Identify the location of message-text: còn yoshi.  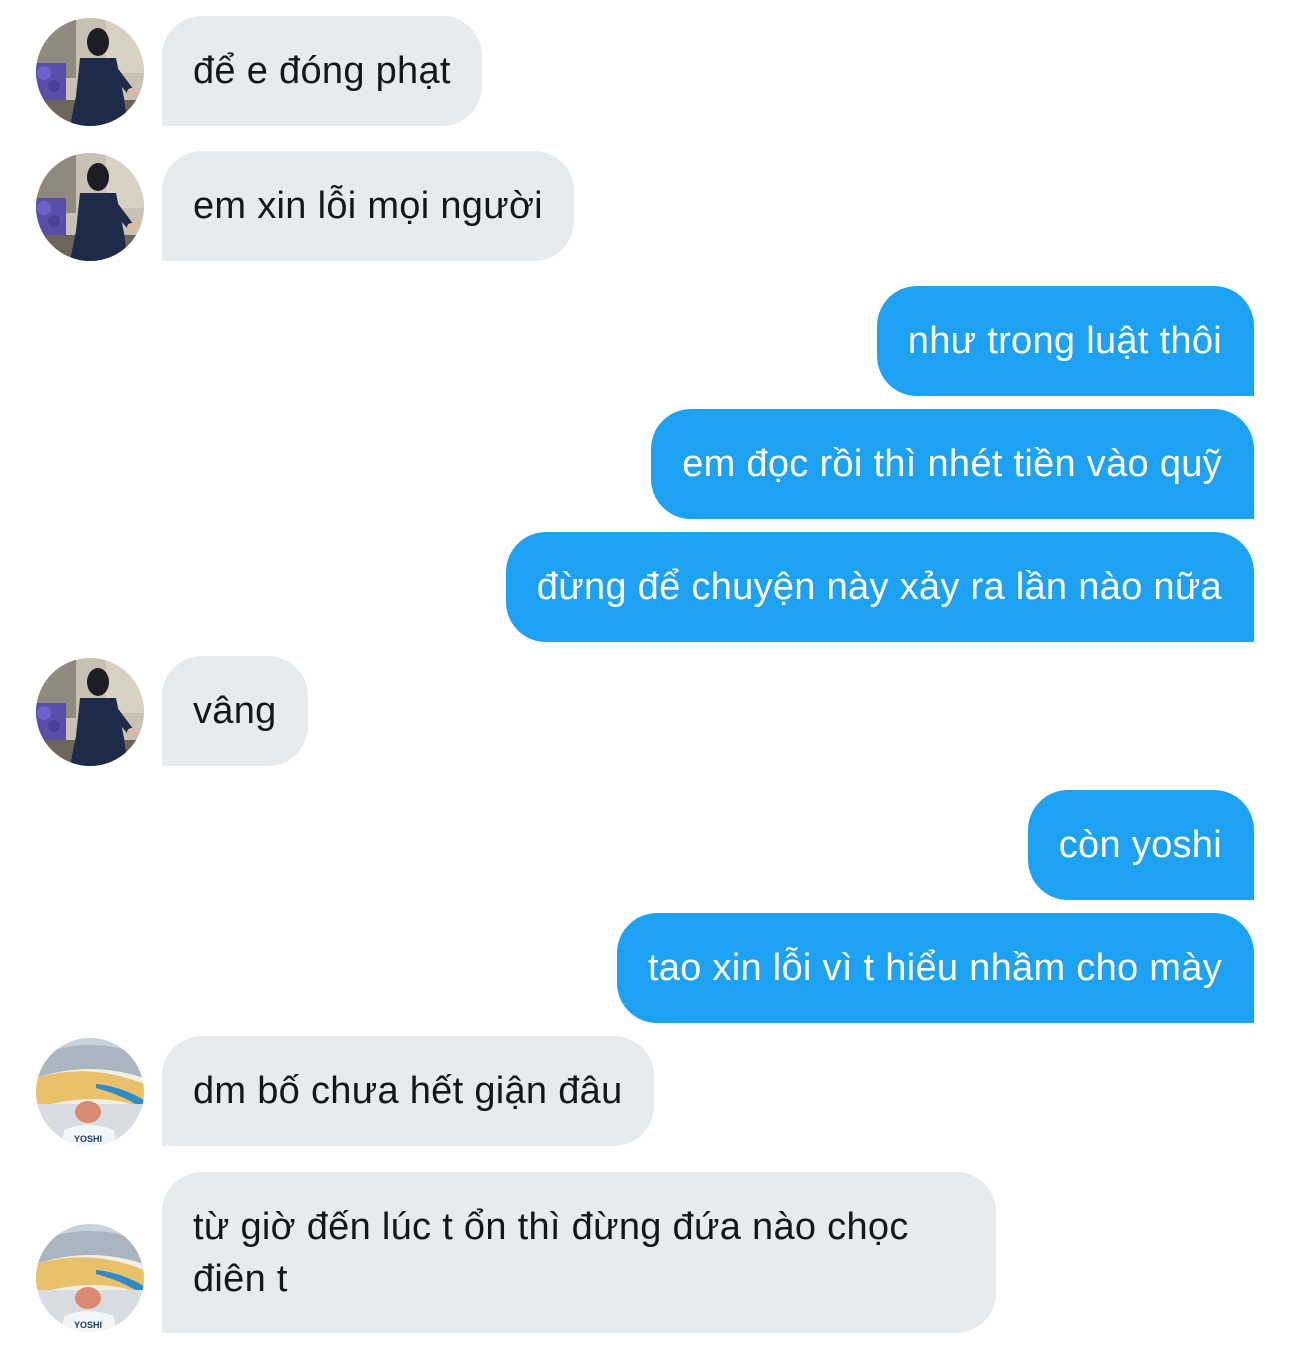
(1140, 845).